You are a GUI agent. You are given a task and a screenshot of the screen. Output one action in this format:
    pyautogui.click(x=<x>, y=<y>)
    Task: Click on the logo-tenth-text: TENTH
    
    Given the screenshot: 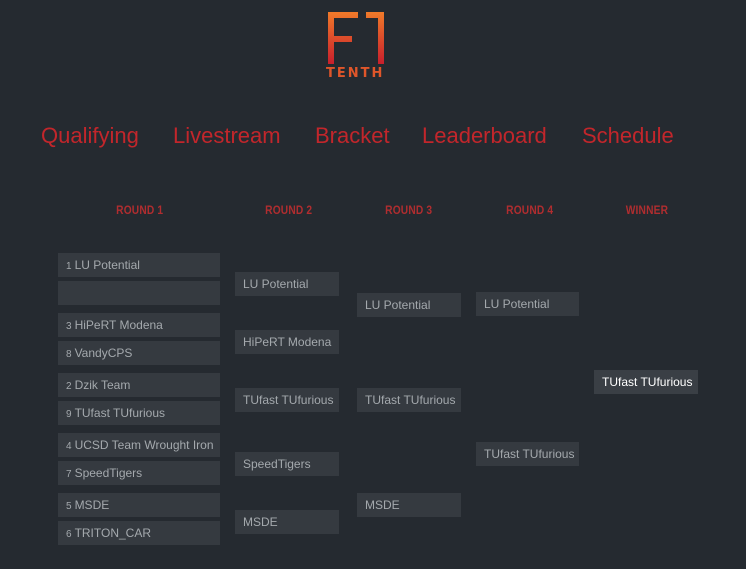 What is the action you would take?
    pyautogui.click(x=355, y=73)
    